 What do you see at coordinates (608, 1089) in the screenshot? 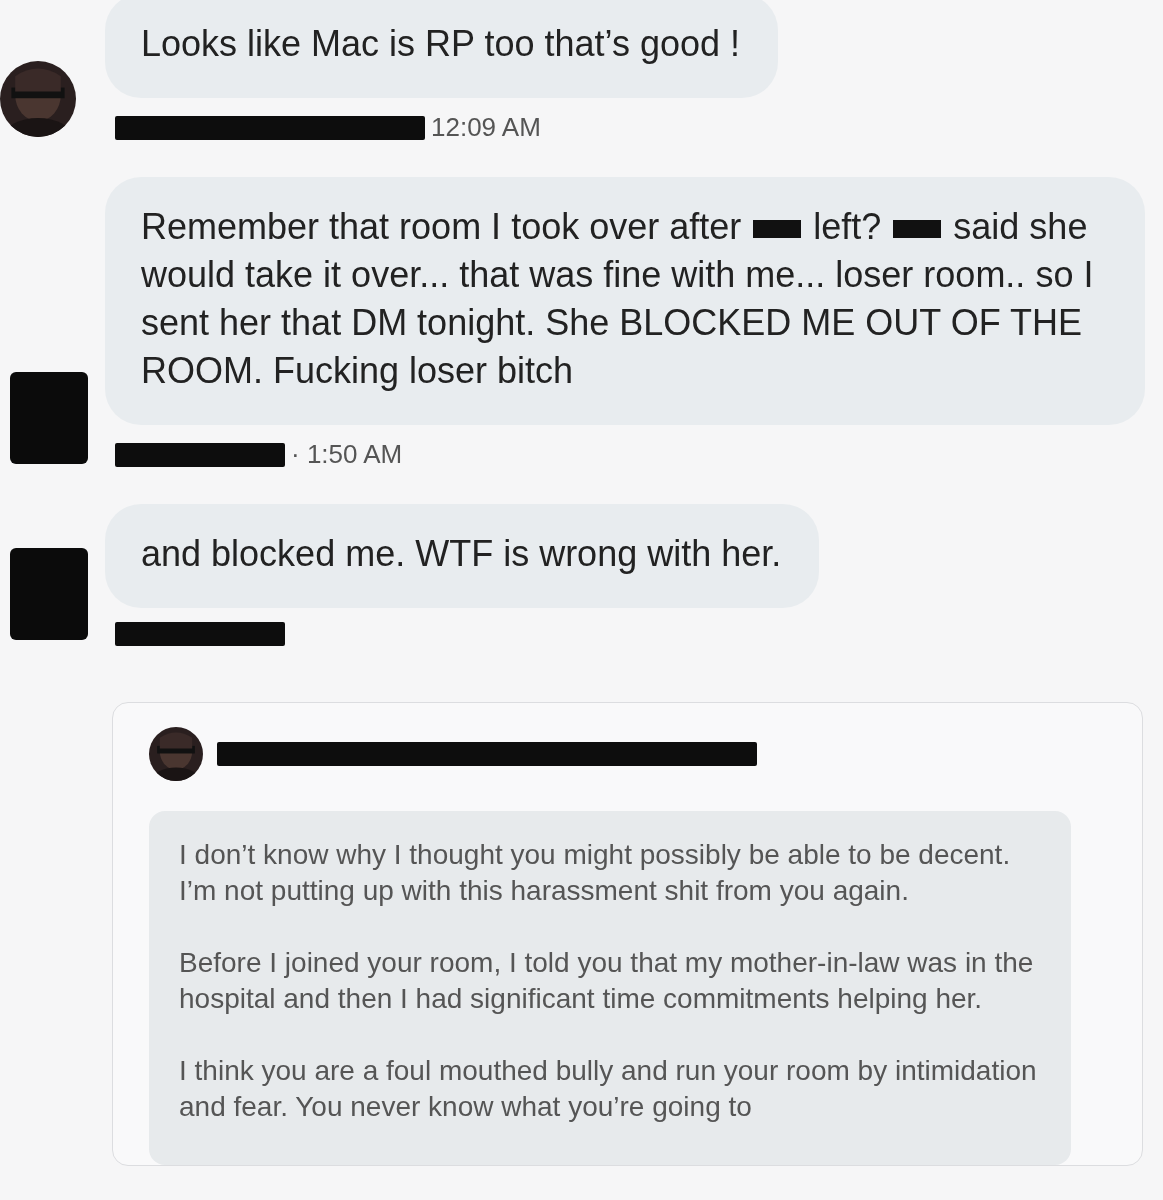
I see `message-paragraph: I think you are a foul mouthed bully and run your room by intimidation and fear. You never know what you’re going to` at bounding box center [608, 1089].